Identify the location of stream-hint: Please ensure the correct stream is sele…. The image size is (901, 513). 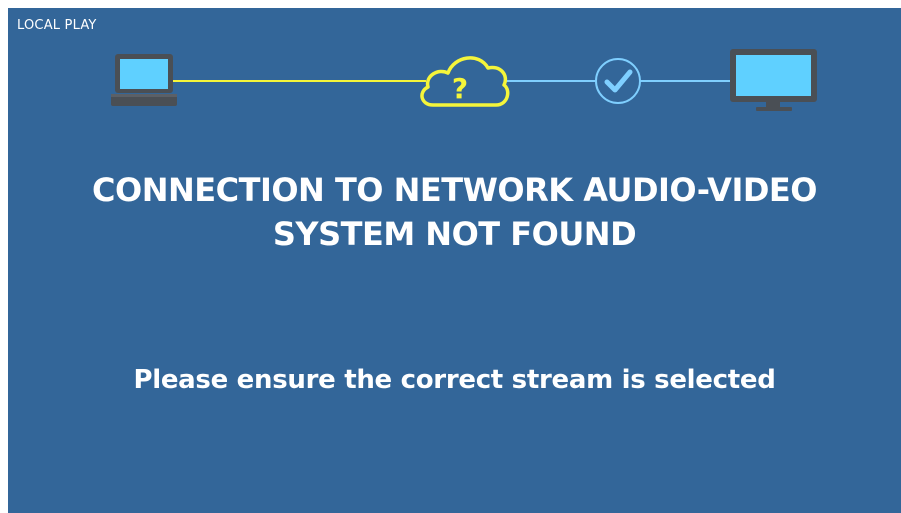
(454, 380).